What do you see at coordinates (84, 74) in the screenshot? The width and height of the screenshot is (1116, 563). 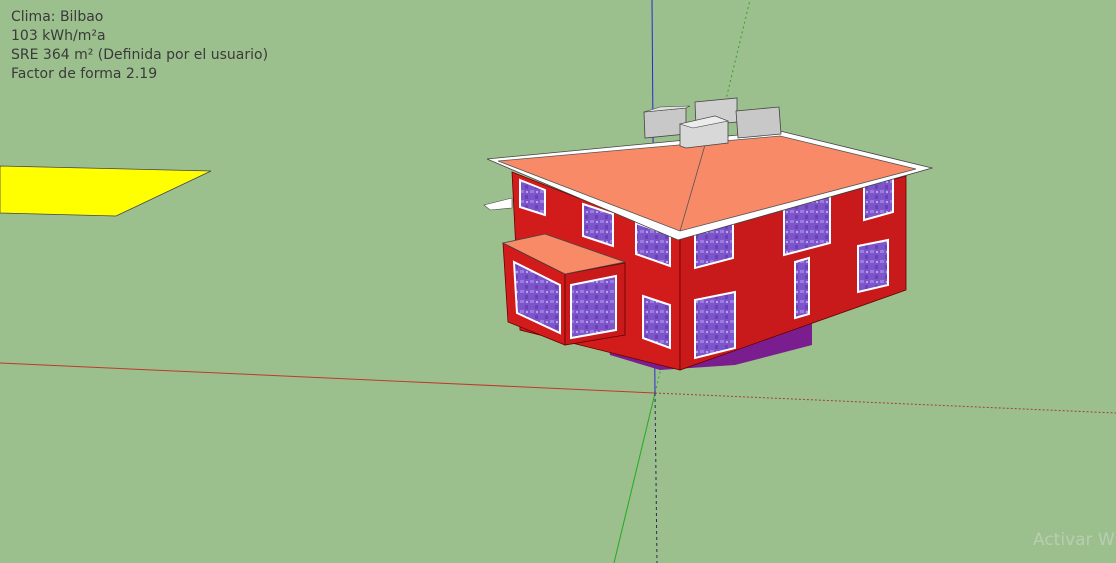 I see `form-factor-label: Factor de forma 2.19` at bounding box center [84, 74].